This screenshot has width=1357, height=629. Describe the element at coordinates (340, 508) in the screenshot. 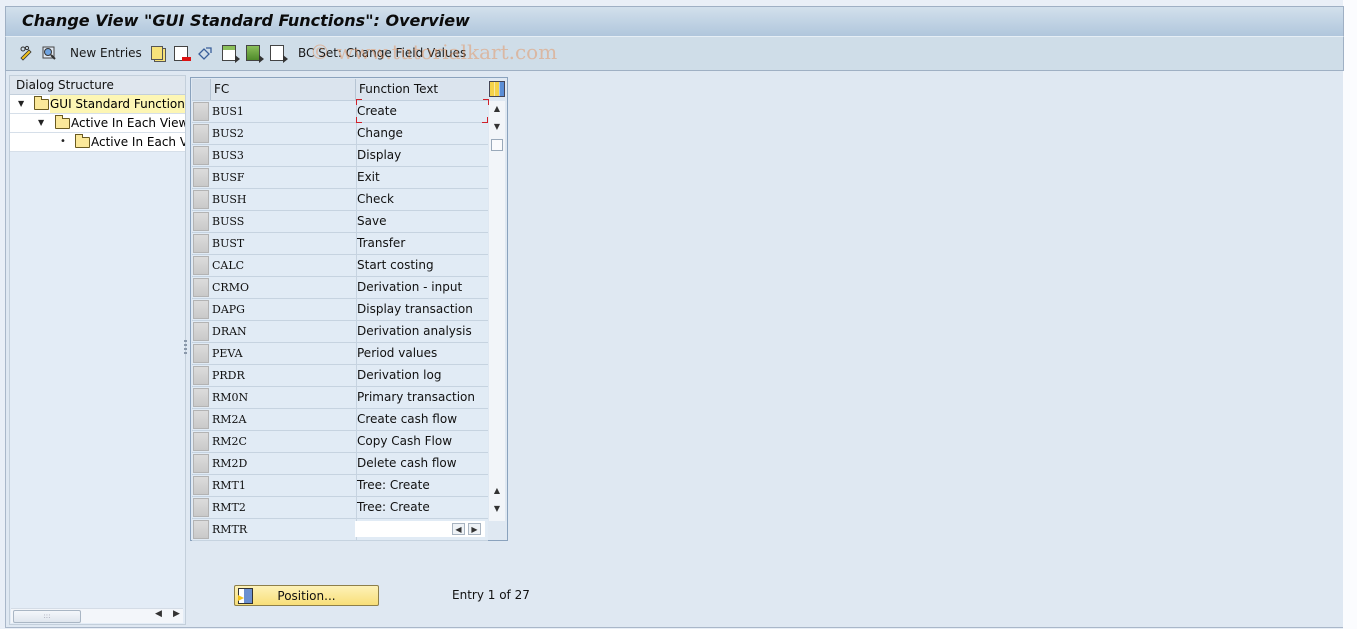

I see `table-row: RMT2 Tree: Create` at that location.